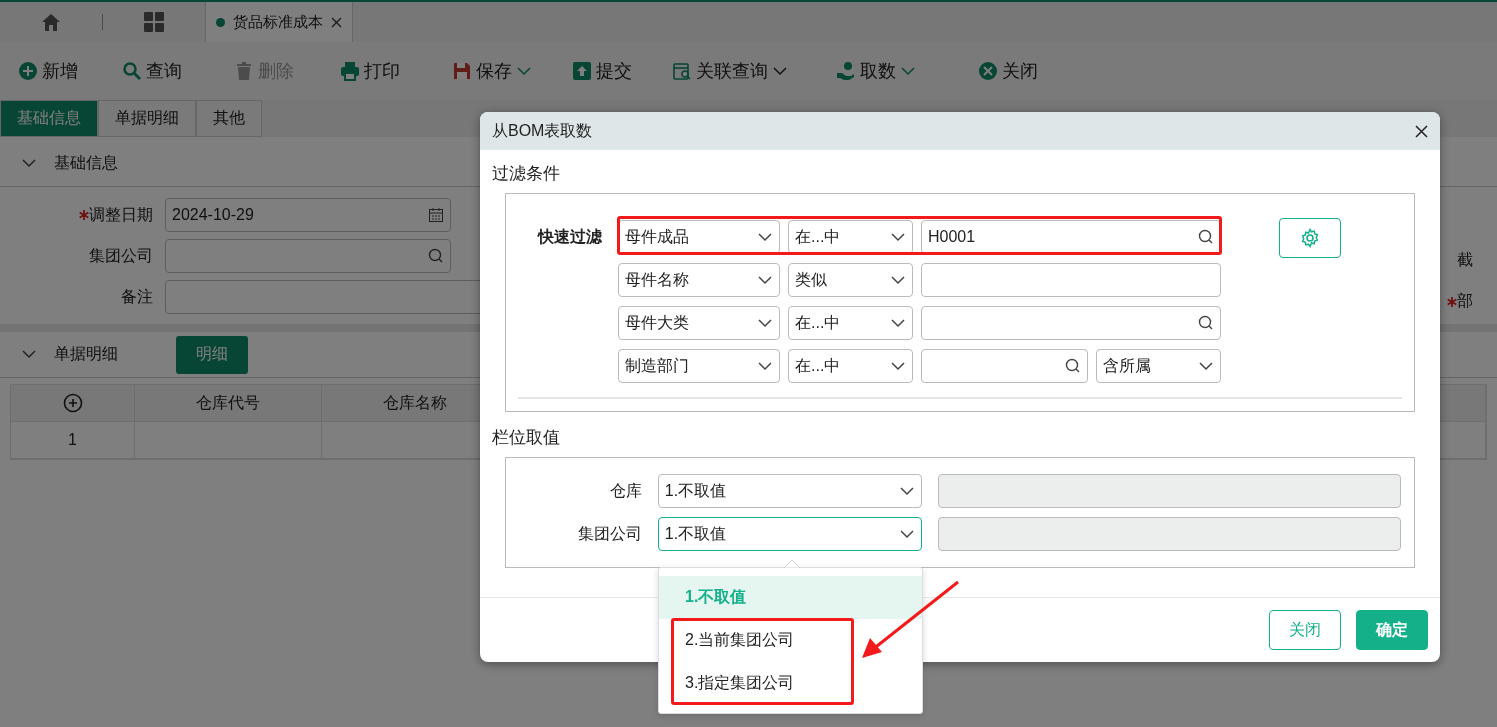  Describe the element at coordinates (86, 163) in the screenshot. I see `section-title: 基础信息` at that location.